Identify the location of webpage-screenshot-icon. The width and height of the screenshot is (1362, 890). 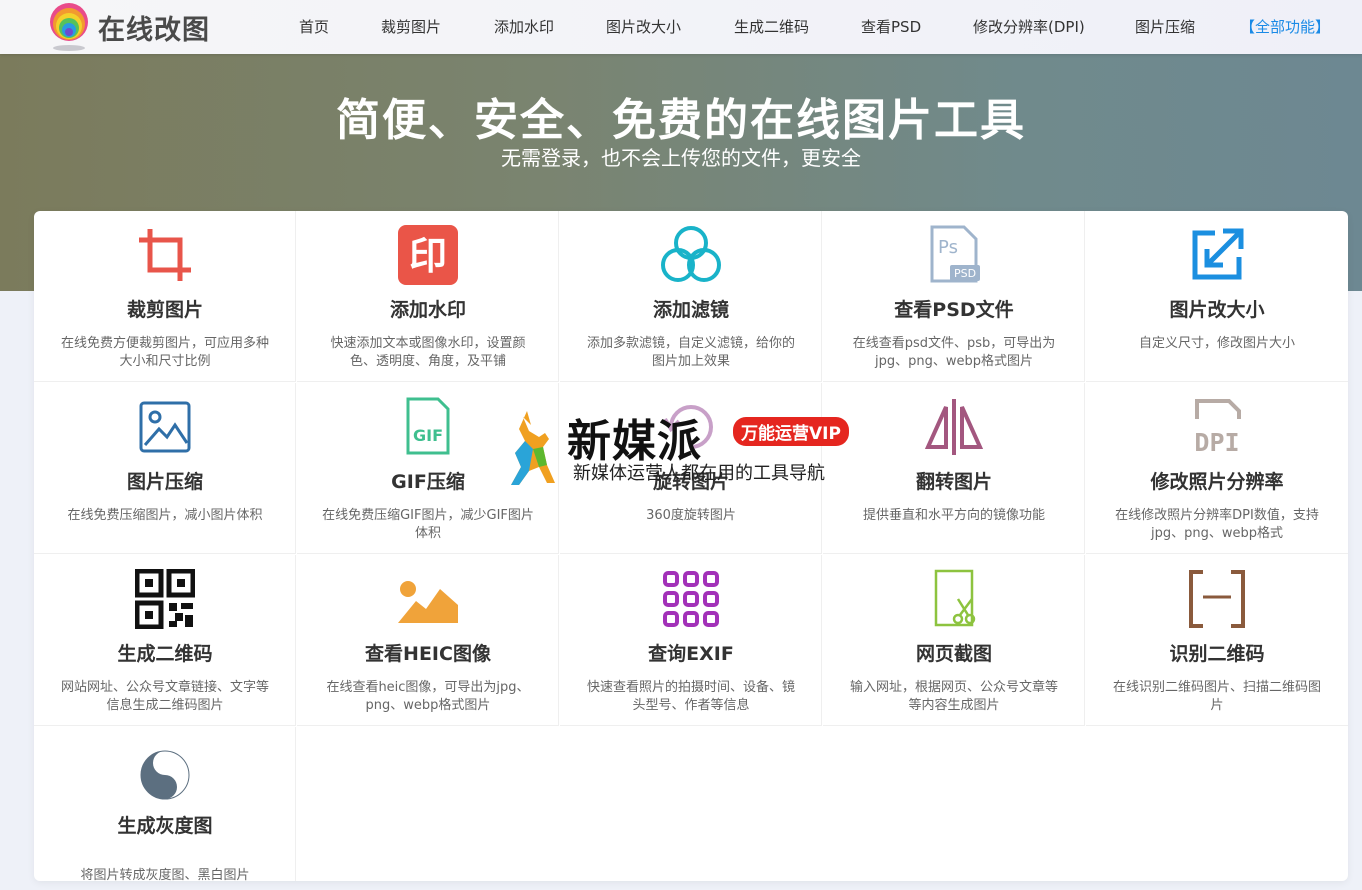
(955, 598).